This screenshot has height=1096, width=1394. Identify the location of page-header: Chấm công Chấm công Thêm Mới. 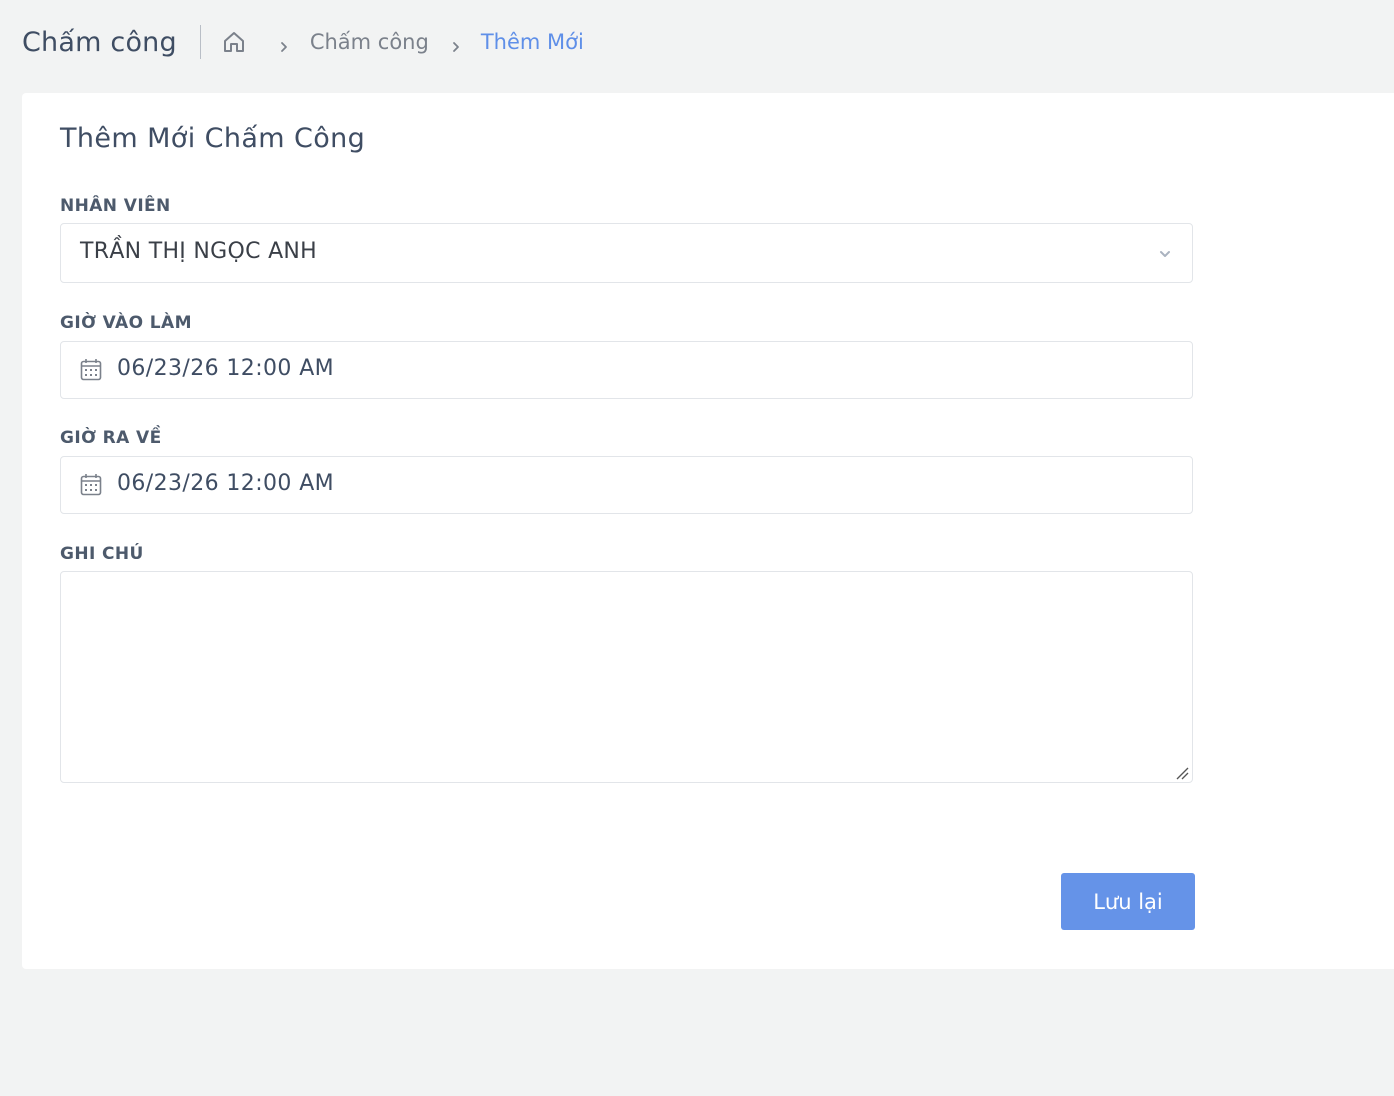
(303, 42).